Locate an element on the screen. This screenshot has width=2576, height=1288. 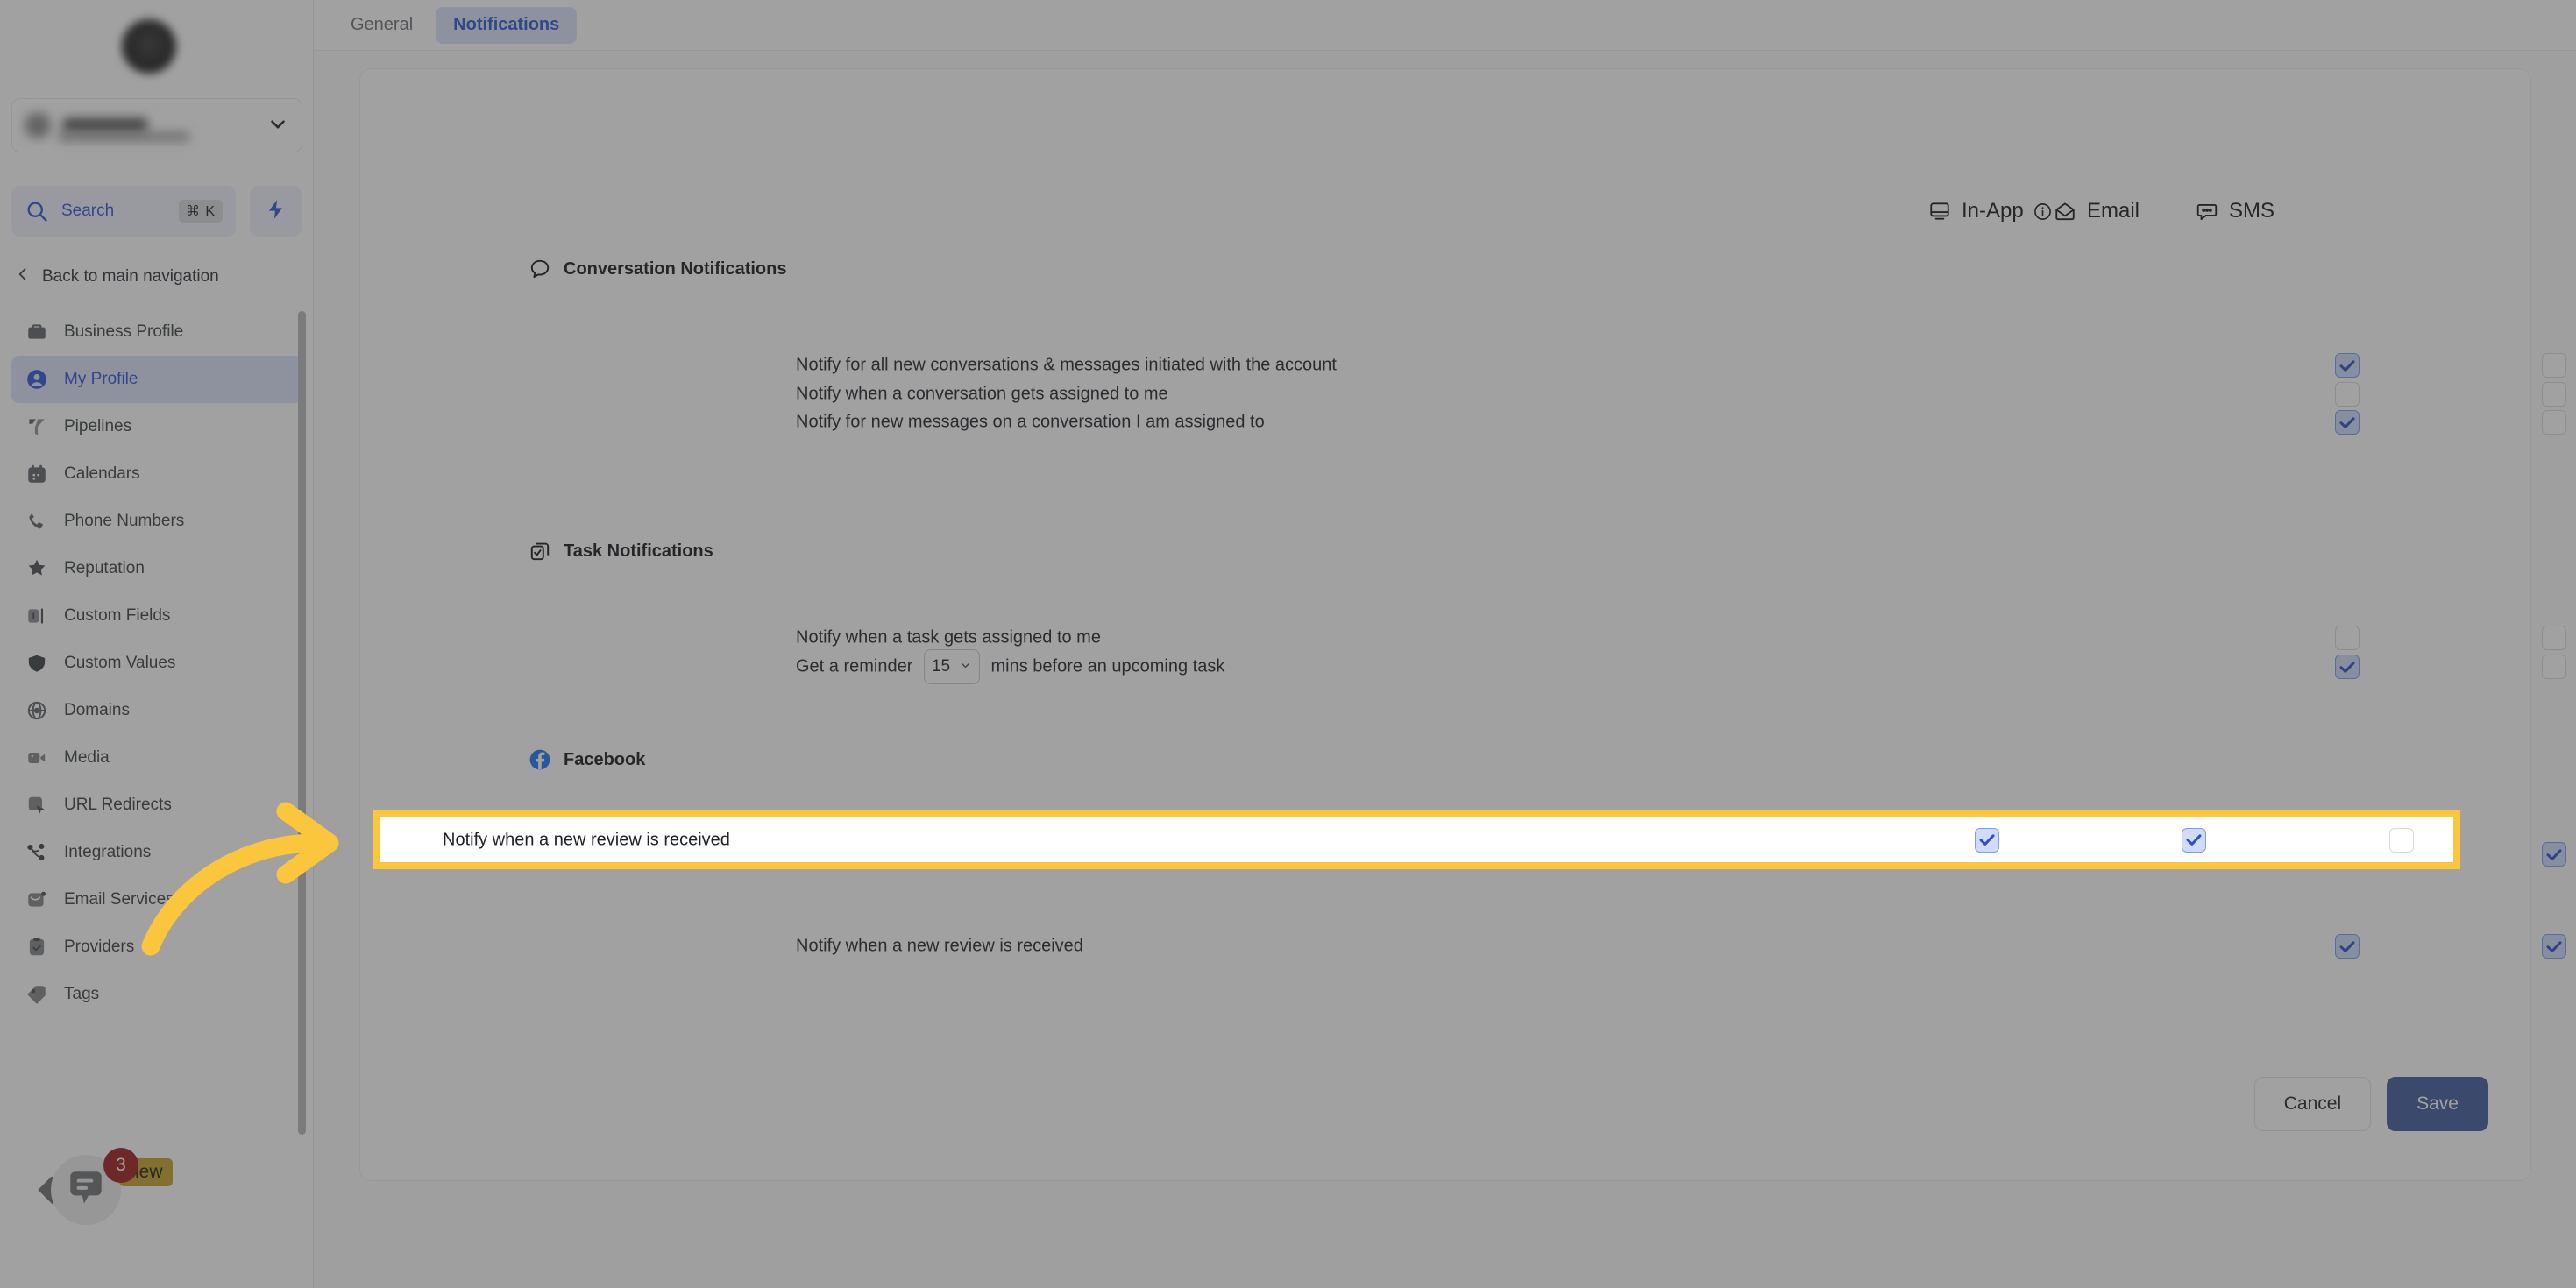
sidebar-item-label: Integrations is located at coordinates (108, 852).